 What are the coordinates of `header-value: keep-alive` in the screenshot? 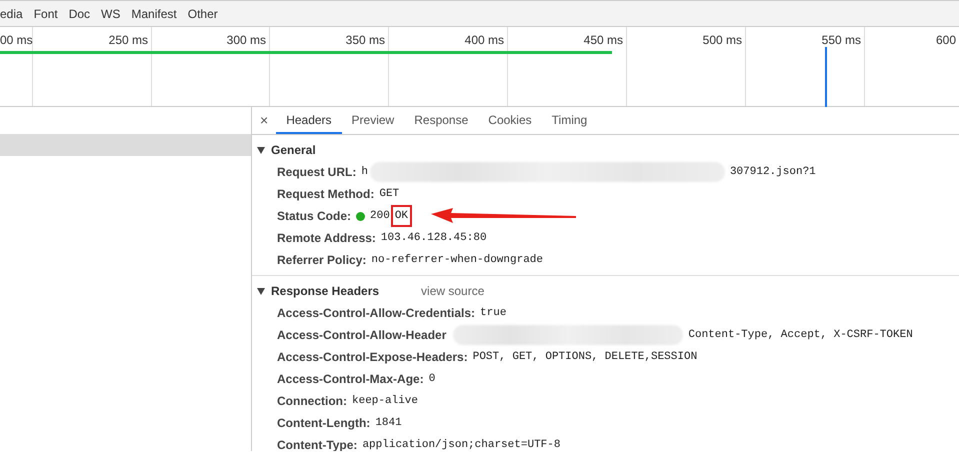 It's located at (385, 401).